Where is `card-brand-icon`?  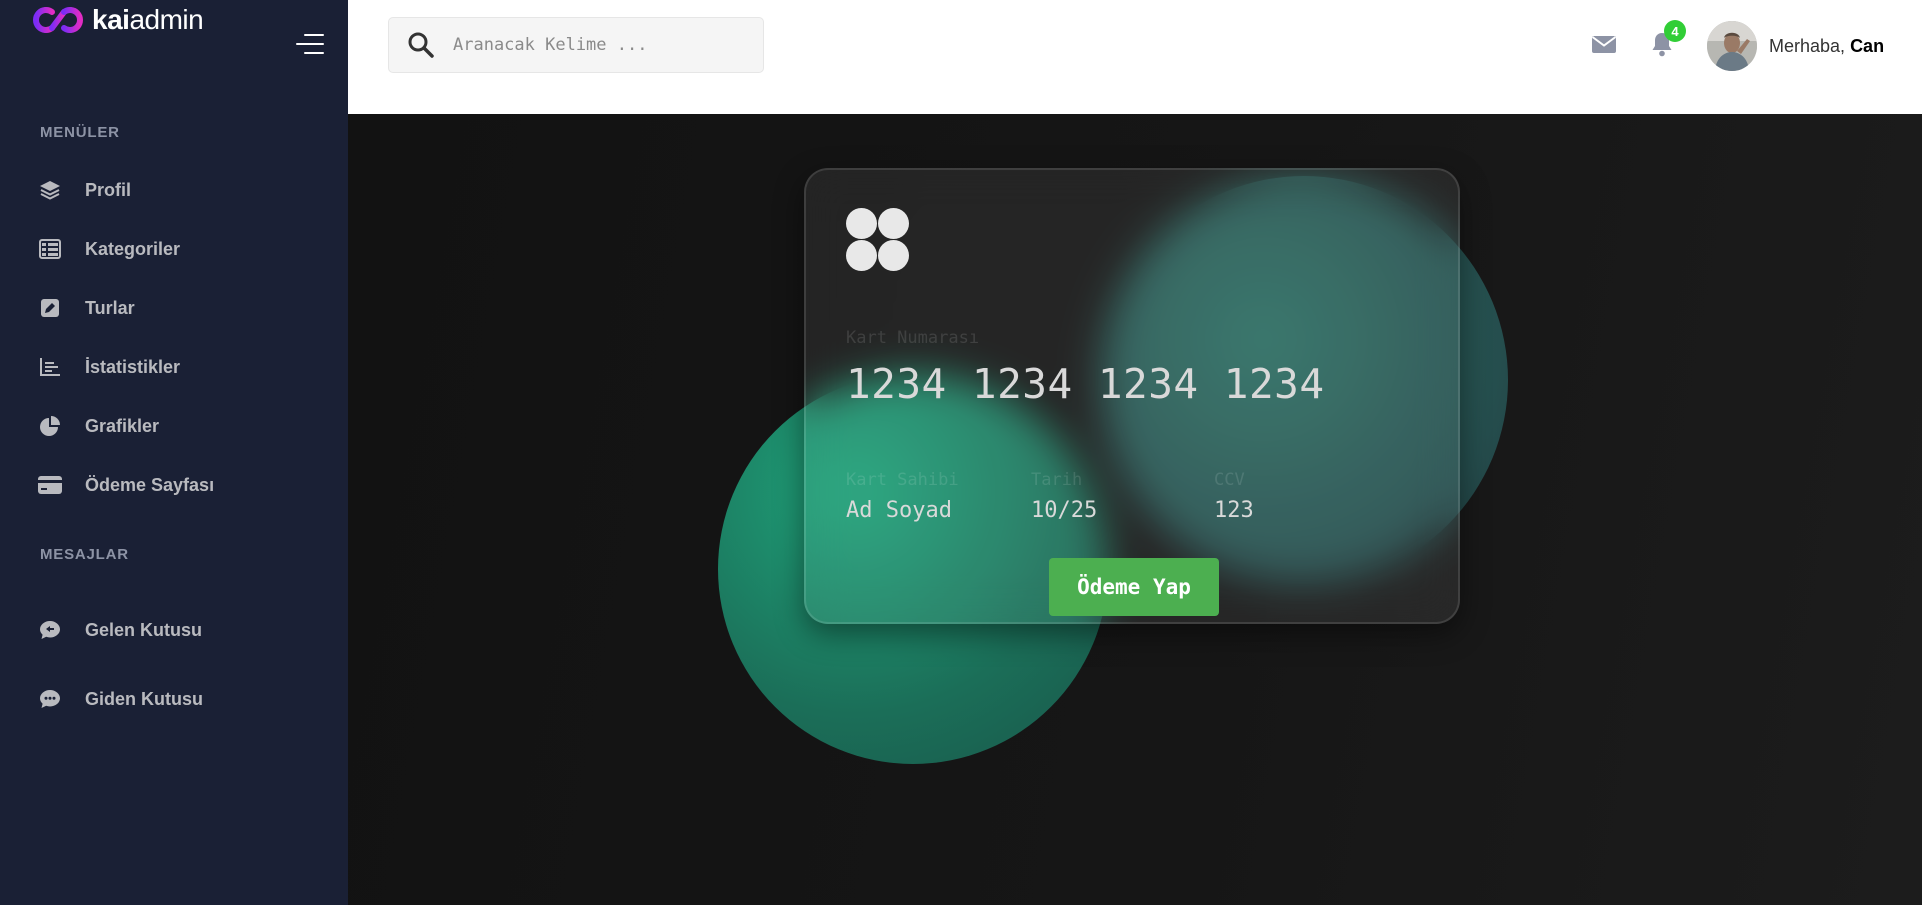 card-brand-icon is located at coordinates (878, 240).